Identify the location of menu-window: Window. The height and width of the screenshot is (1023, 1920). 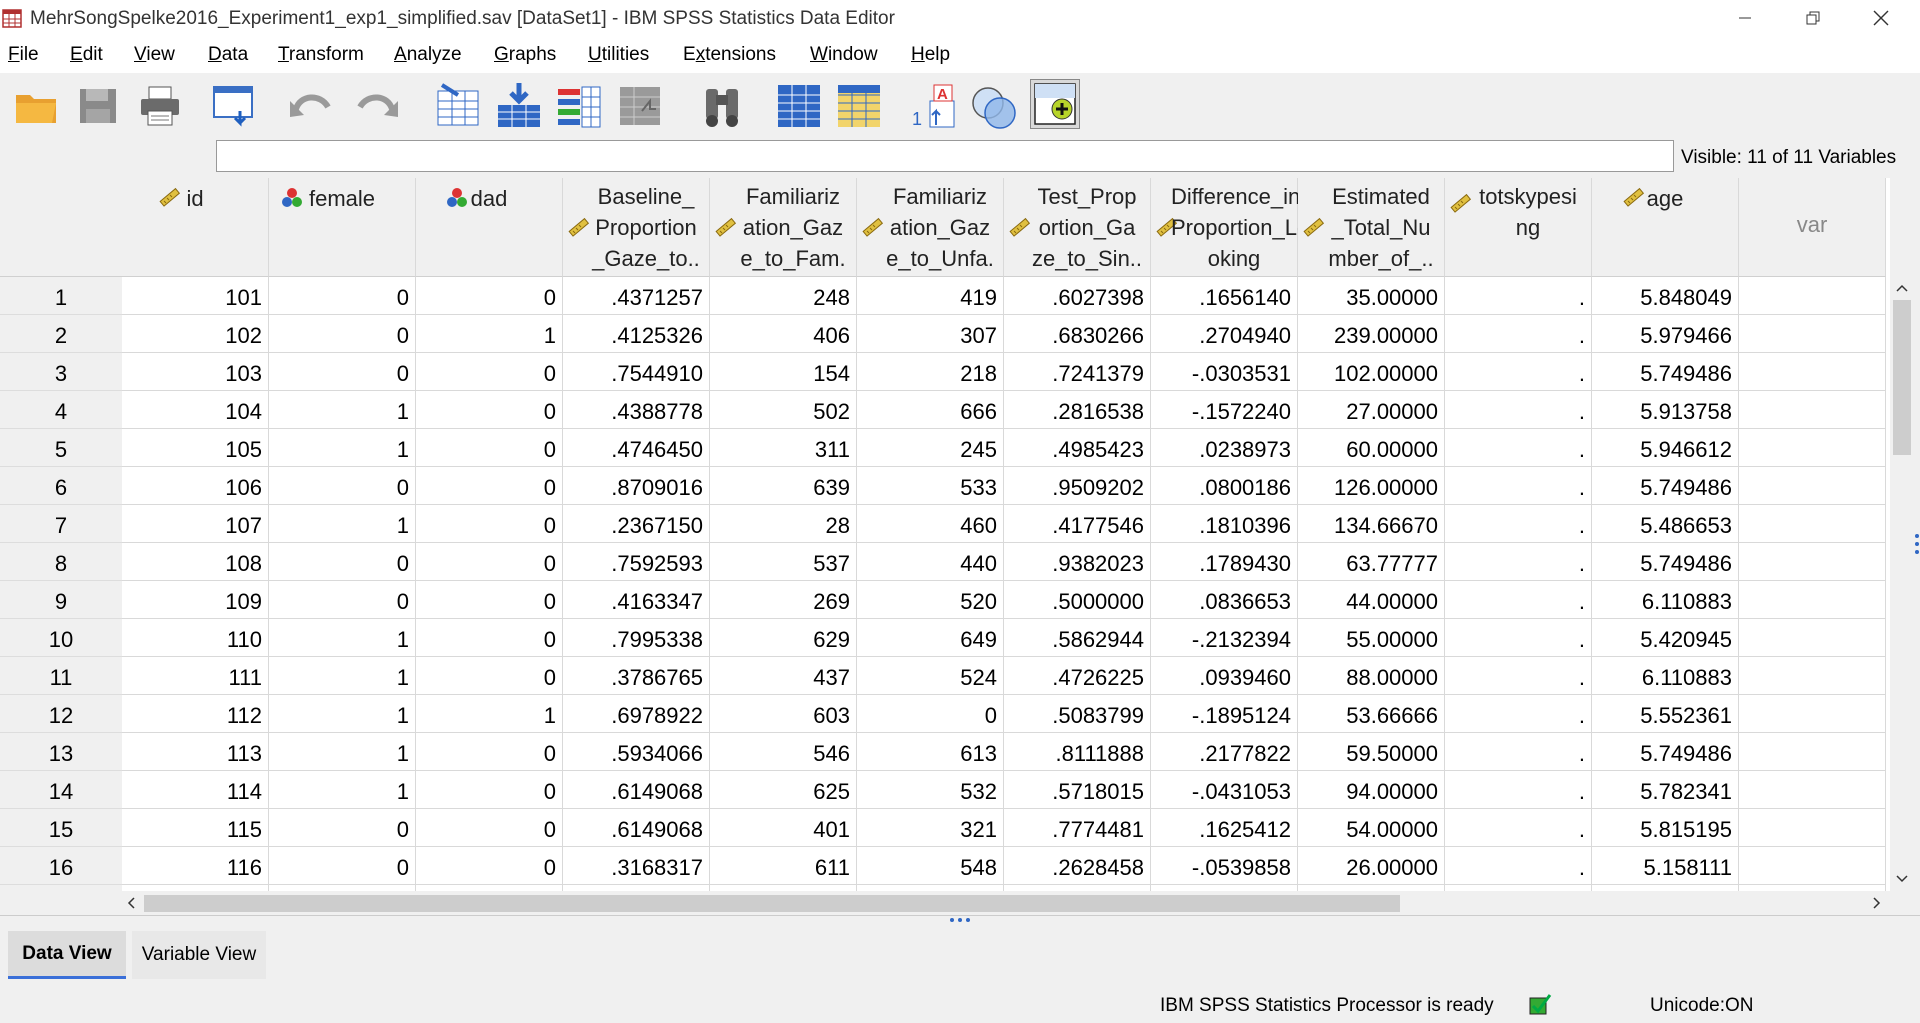
(844, 55).